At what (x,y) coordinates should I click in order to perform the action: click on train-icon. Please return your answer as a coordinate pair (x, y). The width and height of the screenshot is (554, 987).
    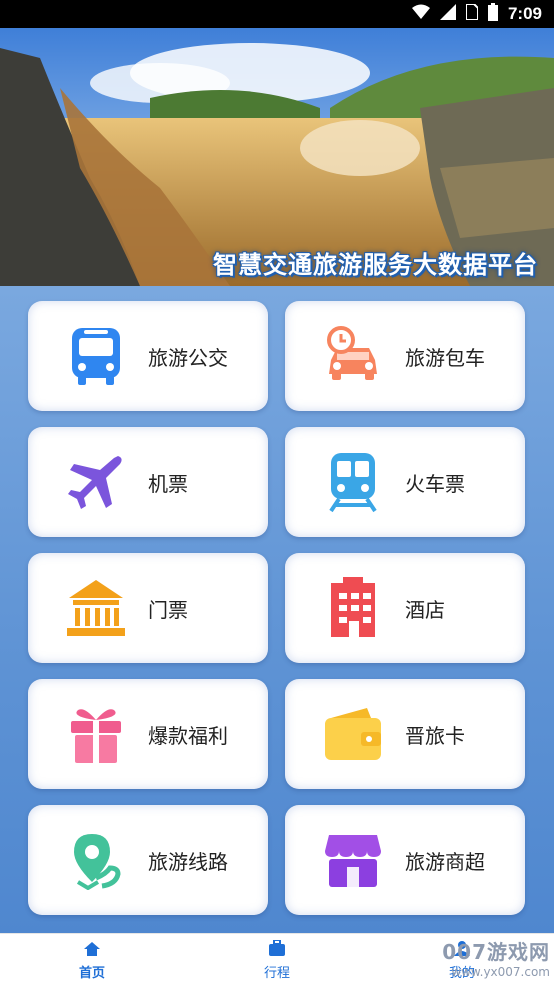
    Looking at the image, I should click on (353, 482).